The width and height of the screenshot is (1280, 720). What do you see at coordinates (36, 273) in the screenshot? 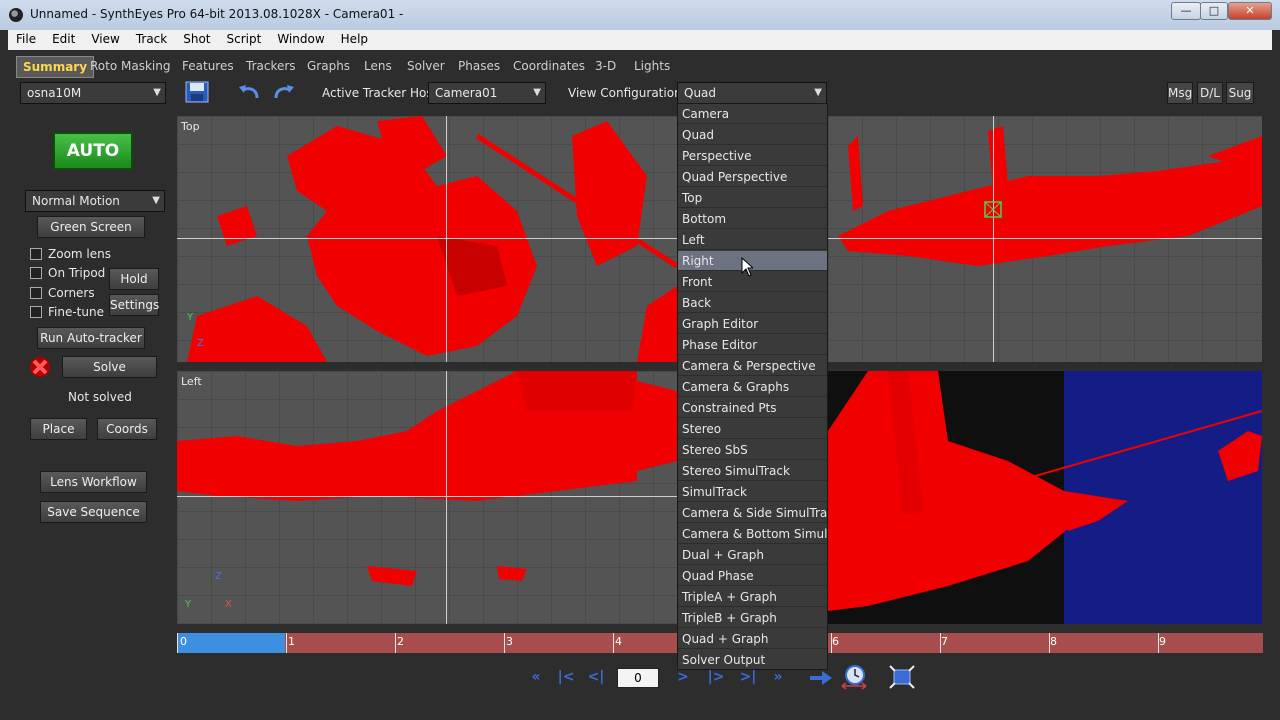
I see `on-tripod-checkbox` at bounding box center [36, 273].